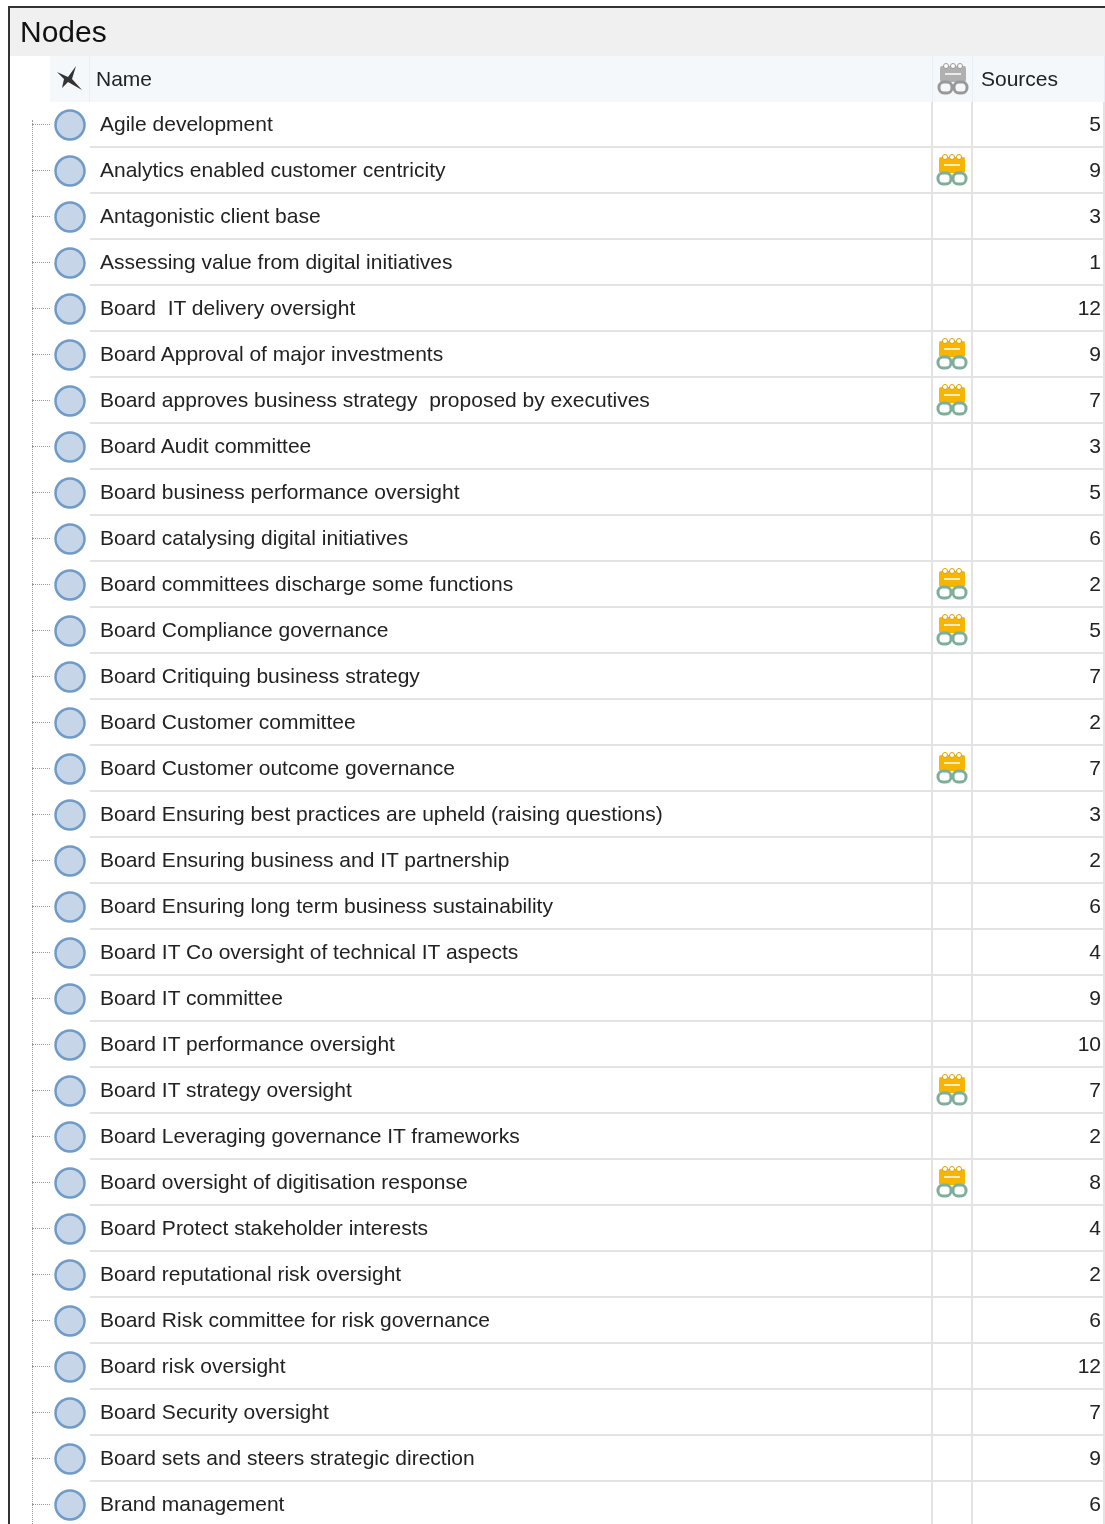  I want to click on node-name: Board IT delivery oversight, so click(511, 309).